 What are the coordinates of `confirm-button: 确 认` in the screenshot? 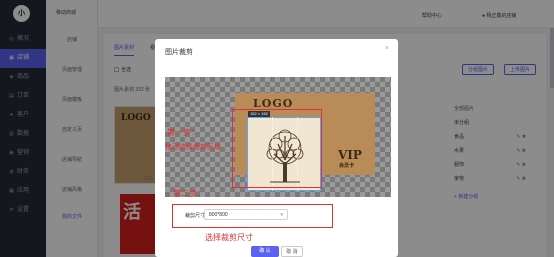 It's located at (265, 251).